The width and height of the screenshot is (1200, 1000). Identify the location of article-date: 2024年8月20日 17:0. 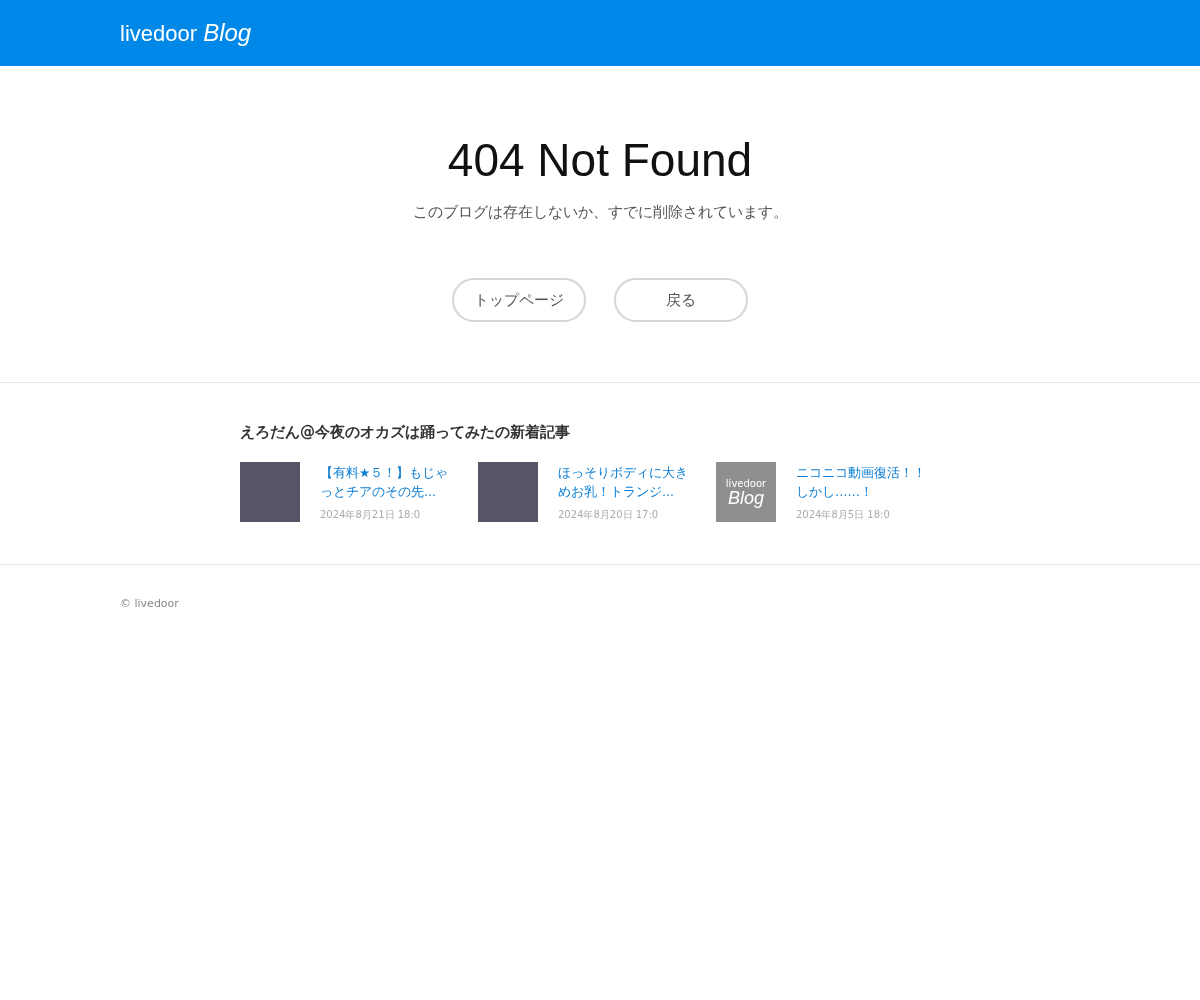
(609, 514).